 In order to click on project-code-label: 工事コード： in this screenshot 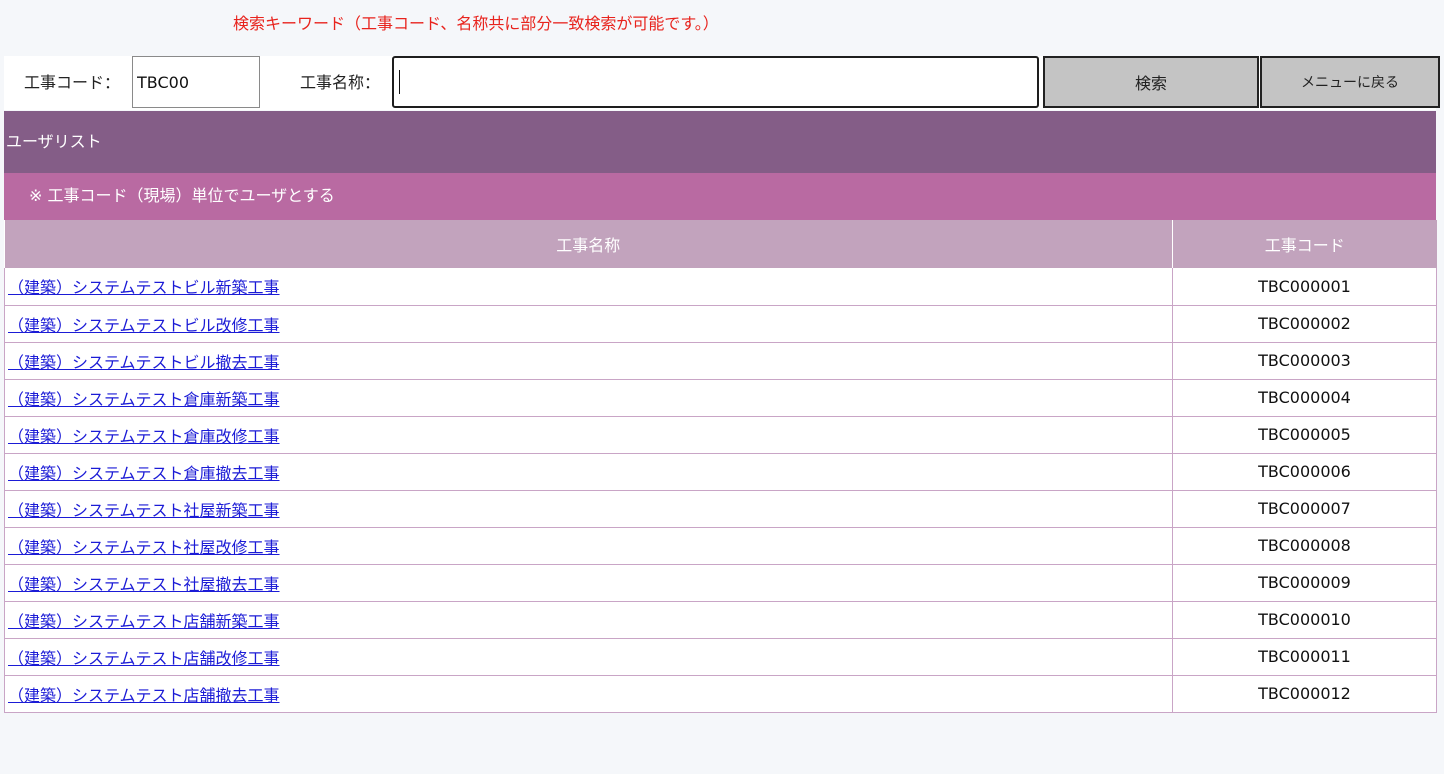, I will do `click(72, 82)`.